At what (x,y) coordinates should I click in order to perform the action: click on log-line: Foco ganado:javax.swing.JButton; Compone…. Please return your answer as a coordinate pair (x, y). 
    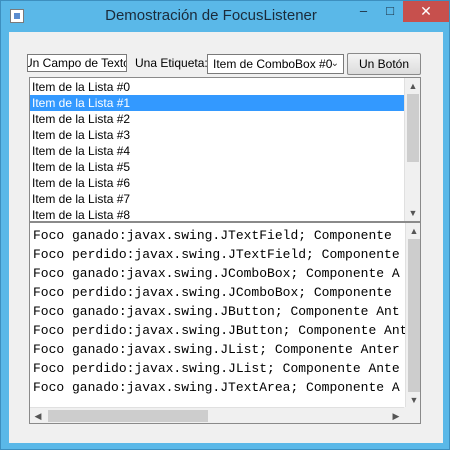
    Looking at the image, I should click on (216, 311).